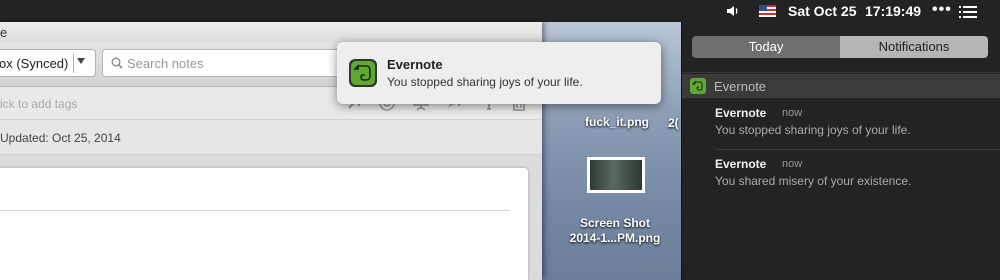  Describe the element at coordinates (733, 11) in the screenshot. I see `volume-icon` at that location.